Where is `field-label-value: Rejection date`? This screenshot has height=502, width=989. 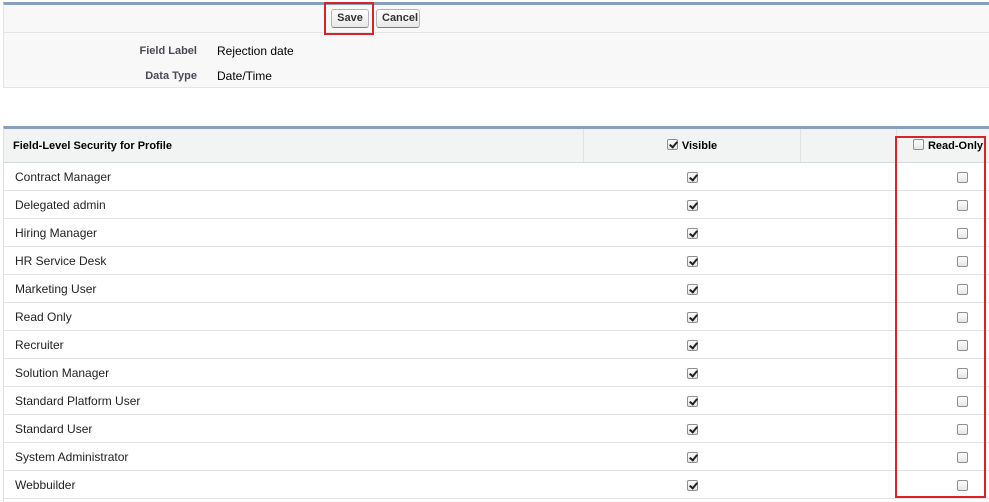 field-label-value: Rejection date is located at coordinates (255, 51).